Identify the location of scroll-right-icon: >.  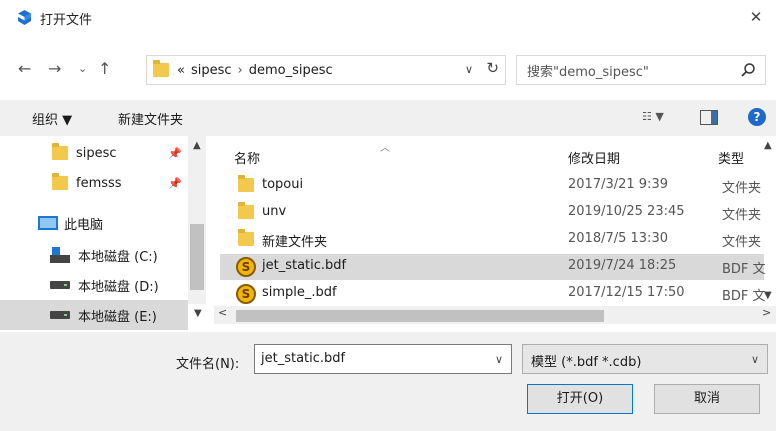
(766, 312).